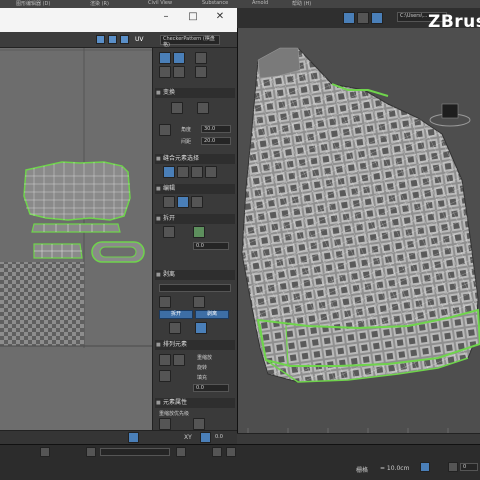  I want to click on grid-label: 栅格, so click(362, 470).